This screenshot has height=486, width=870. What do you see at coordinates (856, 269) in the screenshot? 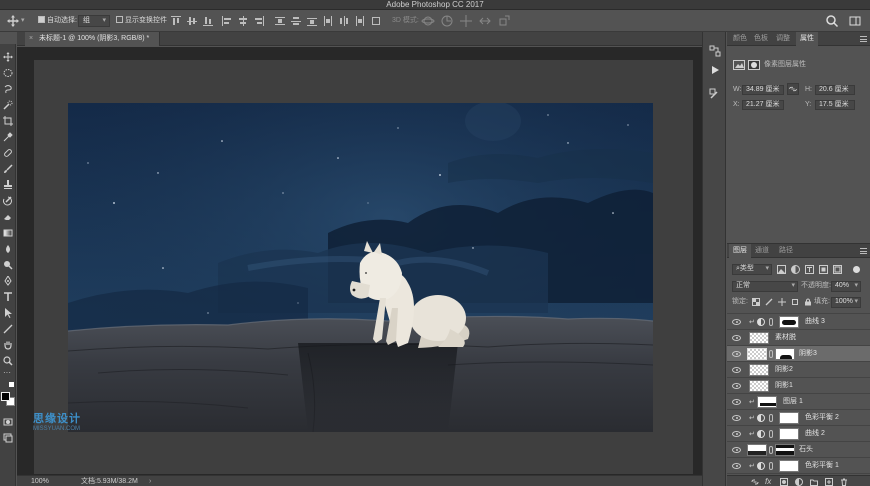
I see `filter-toggle-icon` at bounding box center [856, 269].